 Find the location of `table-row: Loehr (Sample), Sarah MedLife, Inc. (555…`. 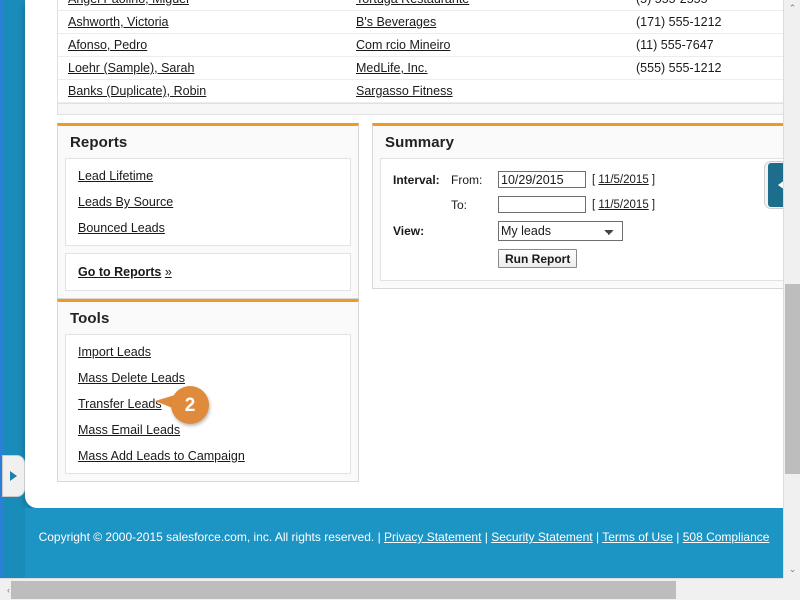

table-row: Loehr (Sample), Sarah MedLife, Inc. (555… is located at coordinates (429, 68).